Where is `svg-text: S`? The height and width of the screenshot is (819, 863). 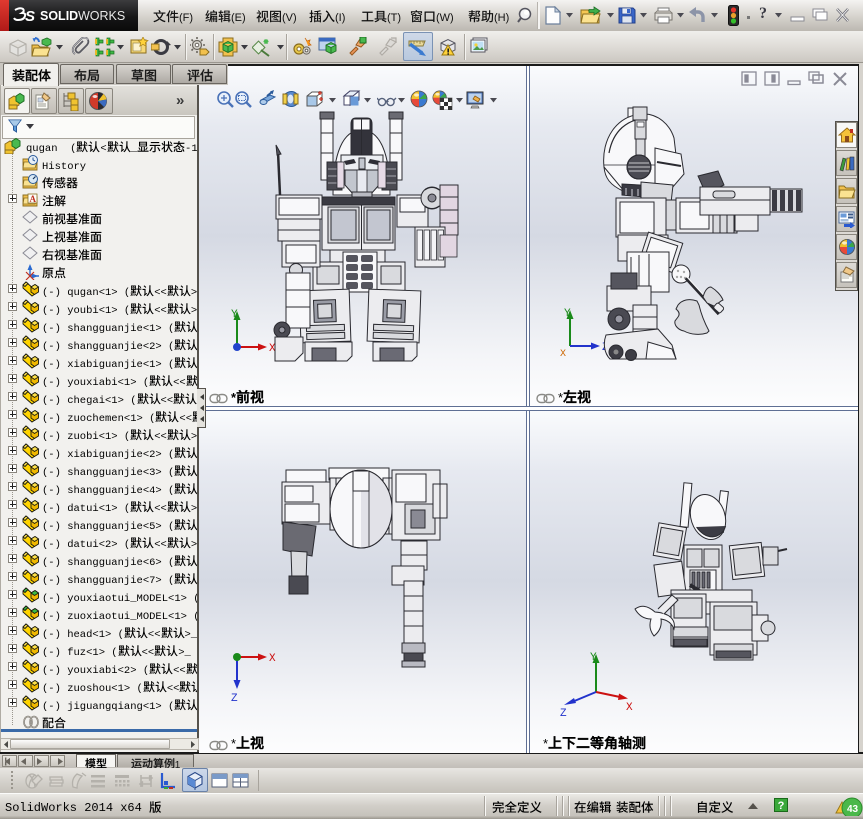 svg-text: S is located at coordinates (30, 16).